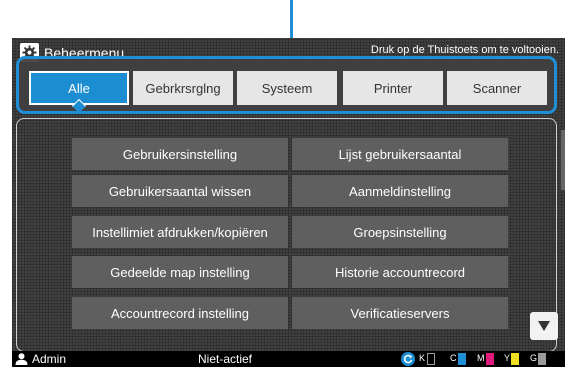  What do you see at coordinates (180, 191) in the screenshot?
I see `clear-user-count-button: Gebruikersaantal wissen` at bounding box center [180, 191].